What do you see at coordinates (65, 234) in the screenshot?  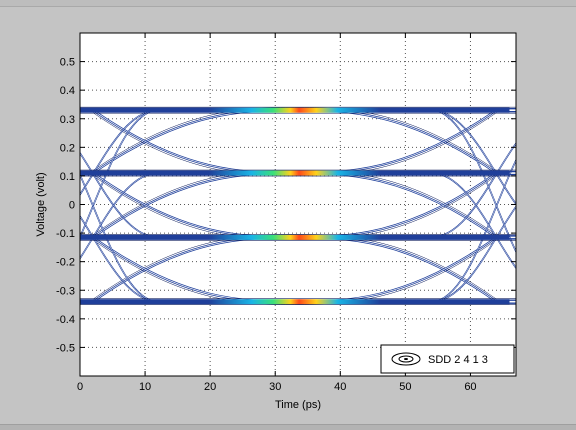 I see `y-tick-label: -0.1` at bounding box center [65, 234].